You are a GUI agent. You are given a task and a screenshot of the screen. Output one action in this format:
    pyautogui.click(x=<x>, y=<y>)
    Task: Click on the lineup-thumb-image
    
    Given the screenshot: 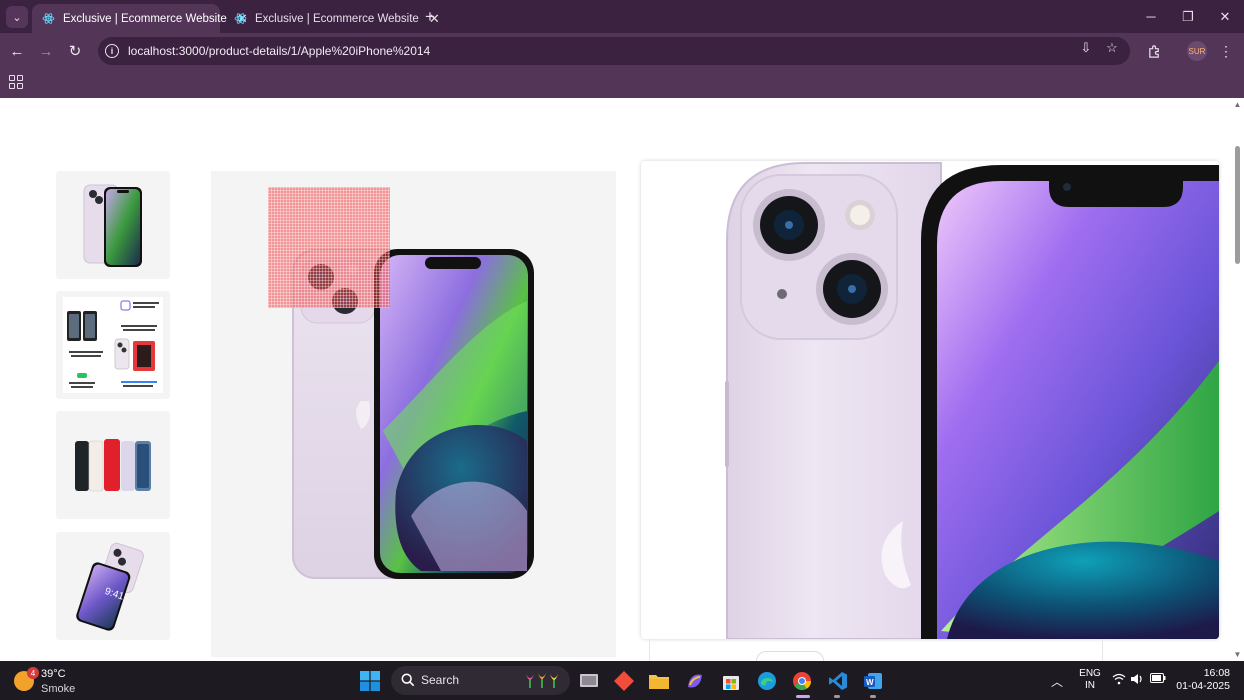 What is the action you would take?
    pyautogui.click(x=113, y=465)
    